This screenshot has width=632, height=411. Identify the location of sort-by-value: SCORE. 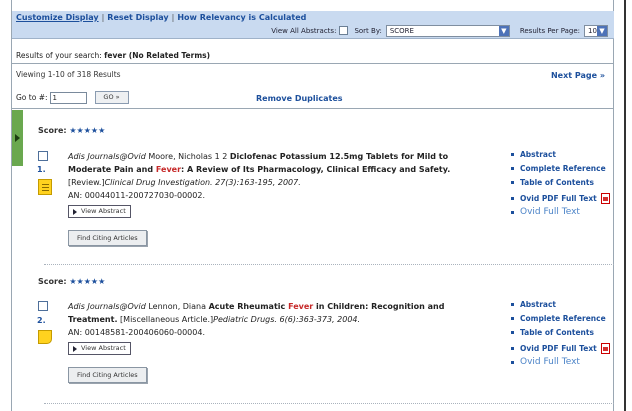
(401, 30).